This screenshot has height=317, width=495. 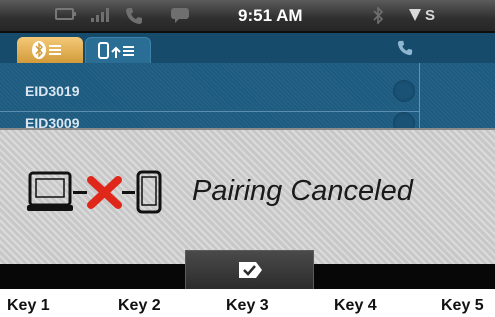 What do you see at coordinates (430, 15) in the screenshot?
I see `status-indicator-text: S` at bounding box center [430, 15].